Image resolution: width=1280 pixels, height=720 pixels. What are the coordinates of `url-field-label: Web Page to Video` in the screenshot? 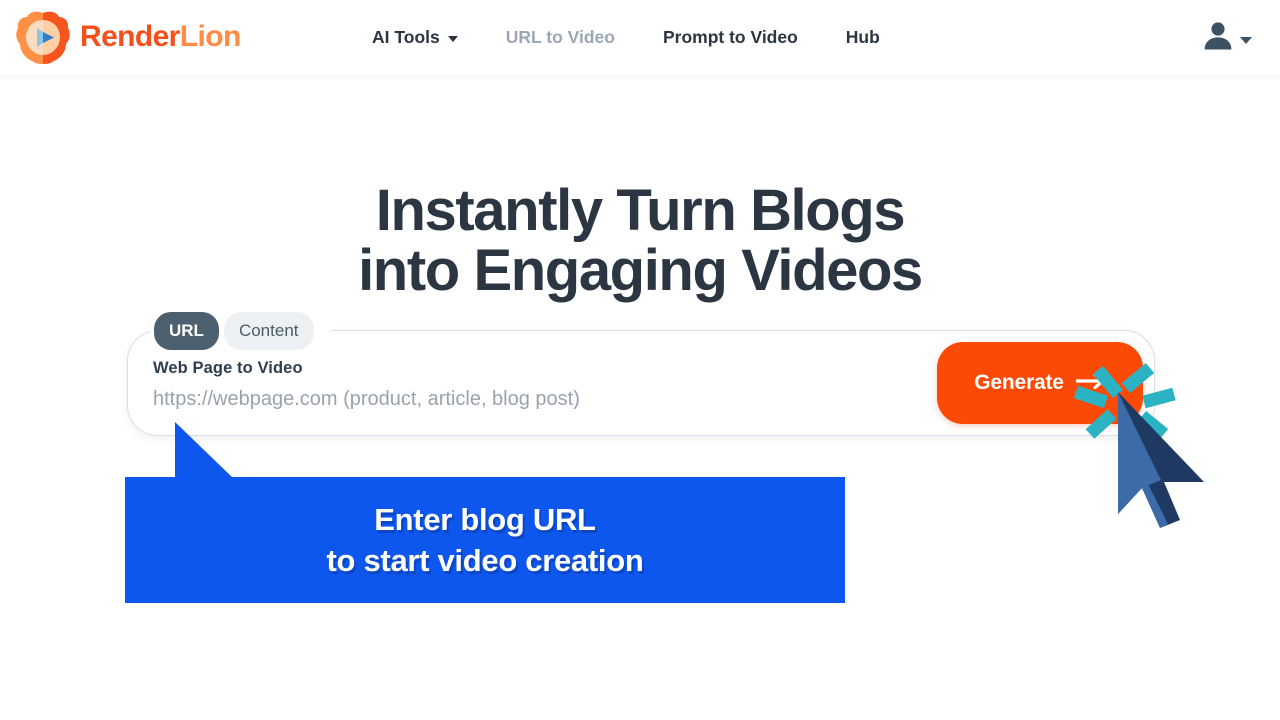 It's located at (228, 368).